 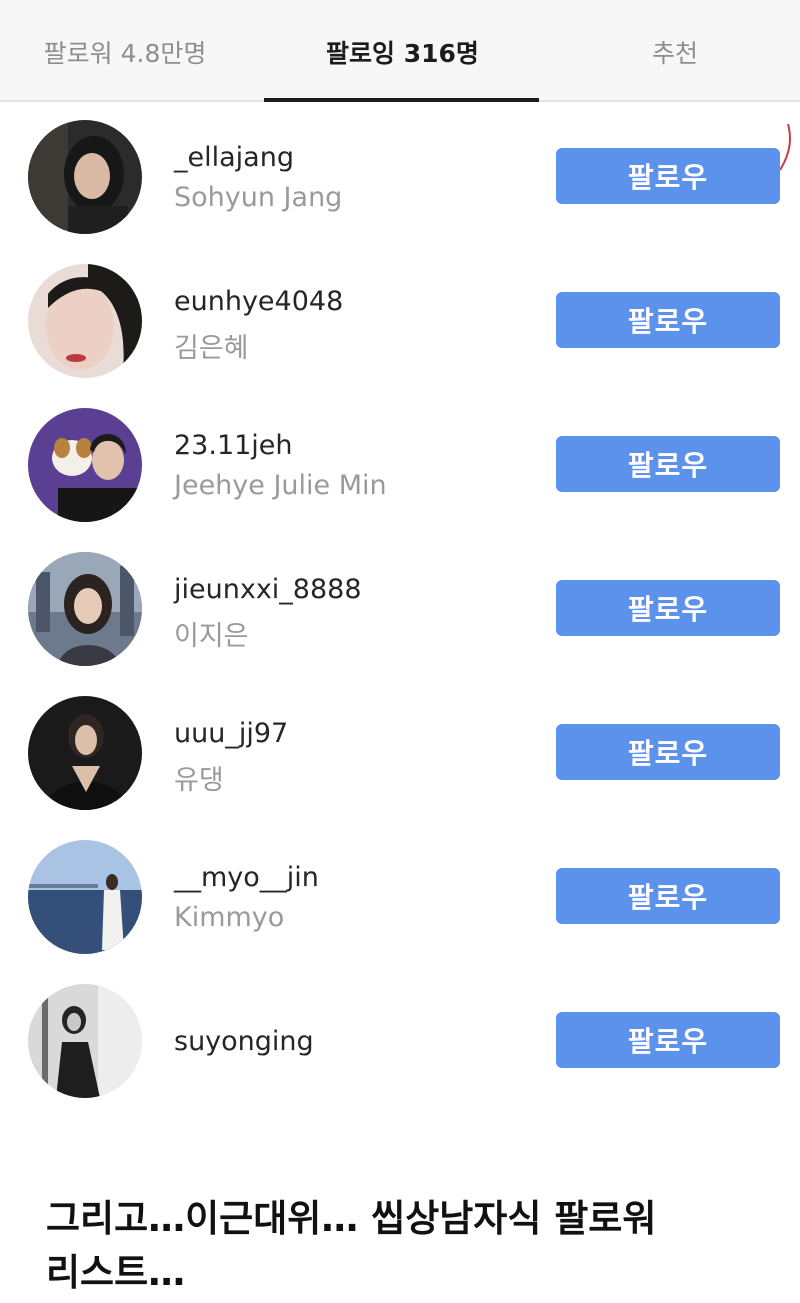 I want to click on caption-line-1: 그리고…이근대위… 씹상남자식 팔로워, so click(x=351, y=1218).